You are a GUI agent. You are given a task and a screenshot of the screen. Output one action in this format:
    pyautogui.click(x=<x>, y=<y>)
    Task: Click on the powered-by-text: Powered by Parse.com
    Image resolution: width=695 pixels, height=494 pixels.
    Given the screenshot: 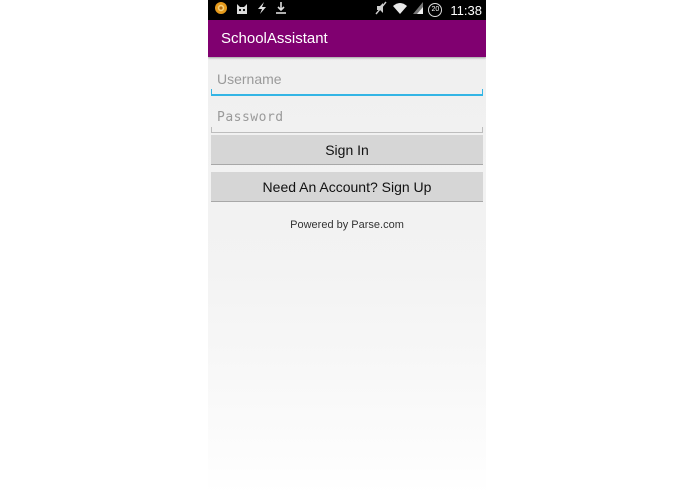 What is the action you would take?
    pyautogui.click(x=347, y=225)
    